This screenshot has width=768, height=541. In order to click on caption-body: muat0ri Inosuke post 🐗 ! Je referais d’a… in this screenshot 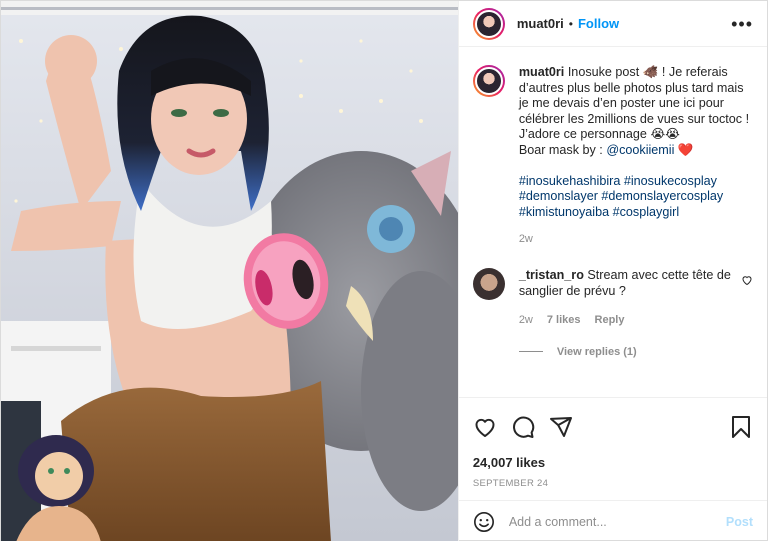, I will do `click(636, 156)`.